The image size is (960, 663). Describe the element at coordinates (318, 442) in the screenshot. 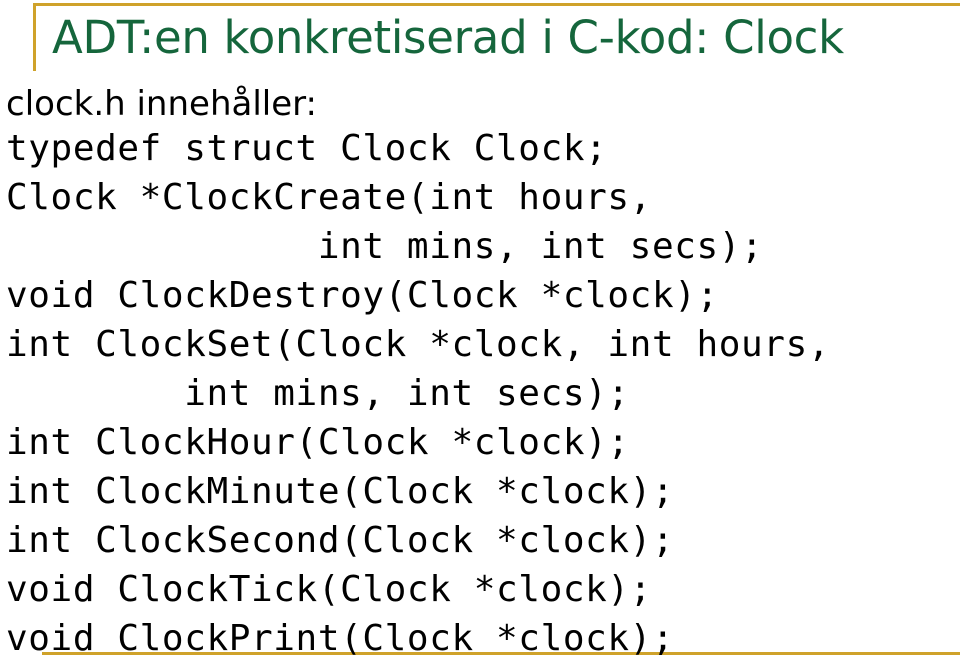

I see `code-line: int ClockHour(Clock *clock);` at that location.